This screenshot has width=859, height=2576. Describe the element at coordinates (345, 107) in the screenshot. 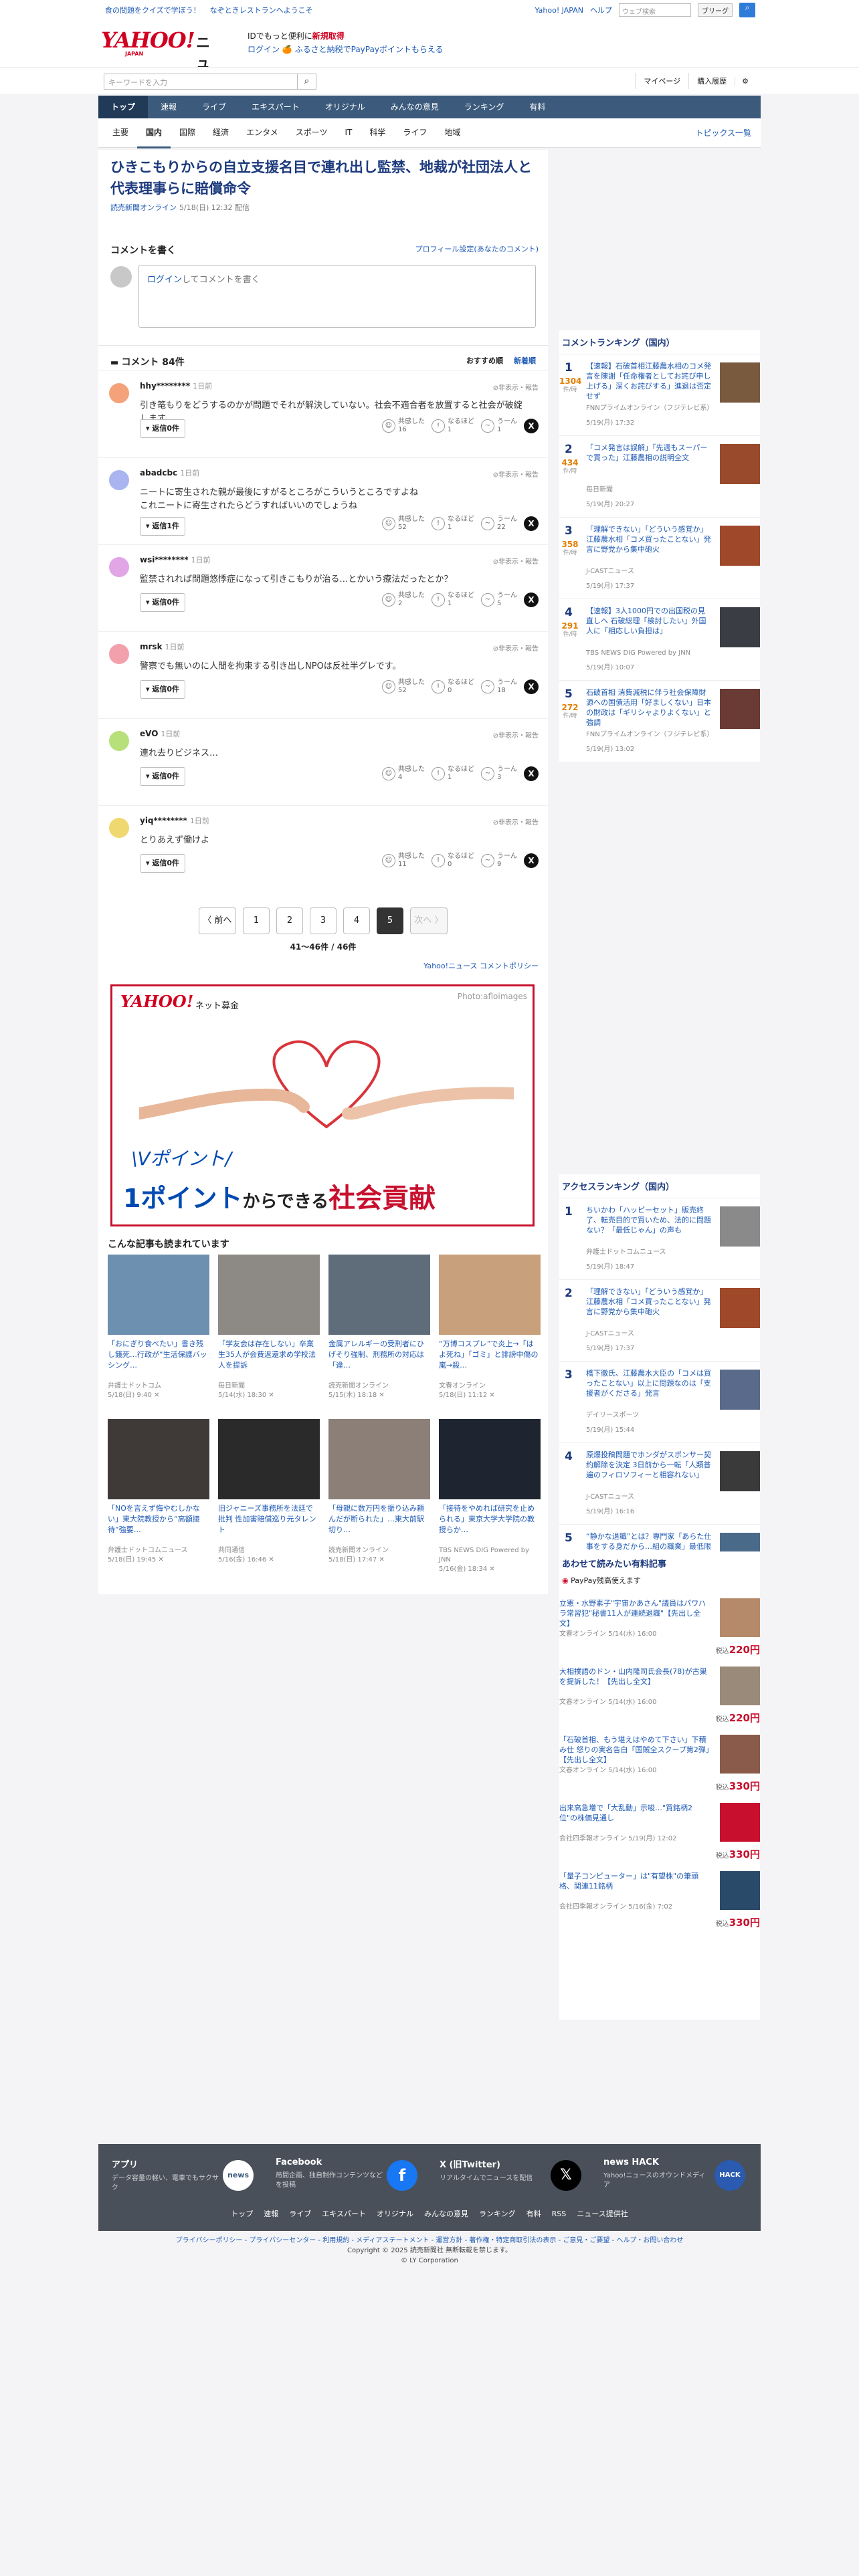

I see `nav-original: オリジナル` at that location.